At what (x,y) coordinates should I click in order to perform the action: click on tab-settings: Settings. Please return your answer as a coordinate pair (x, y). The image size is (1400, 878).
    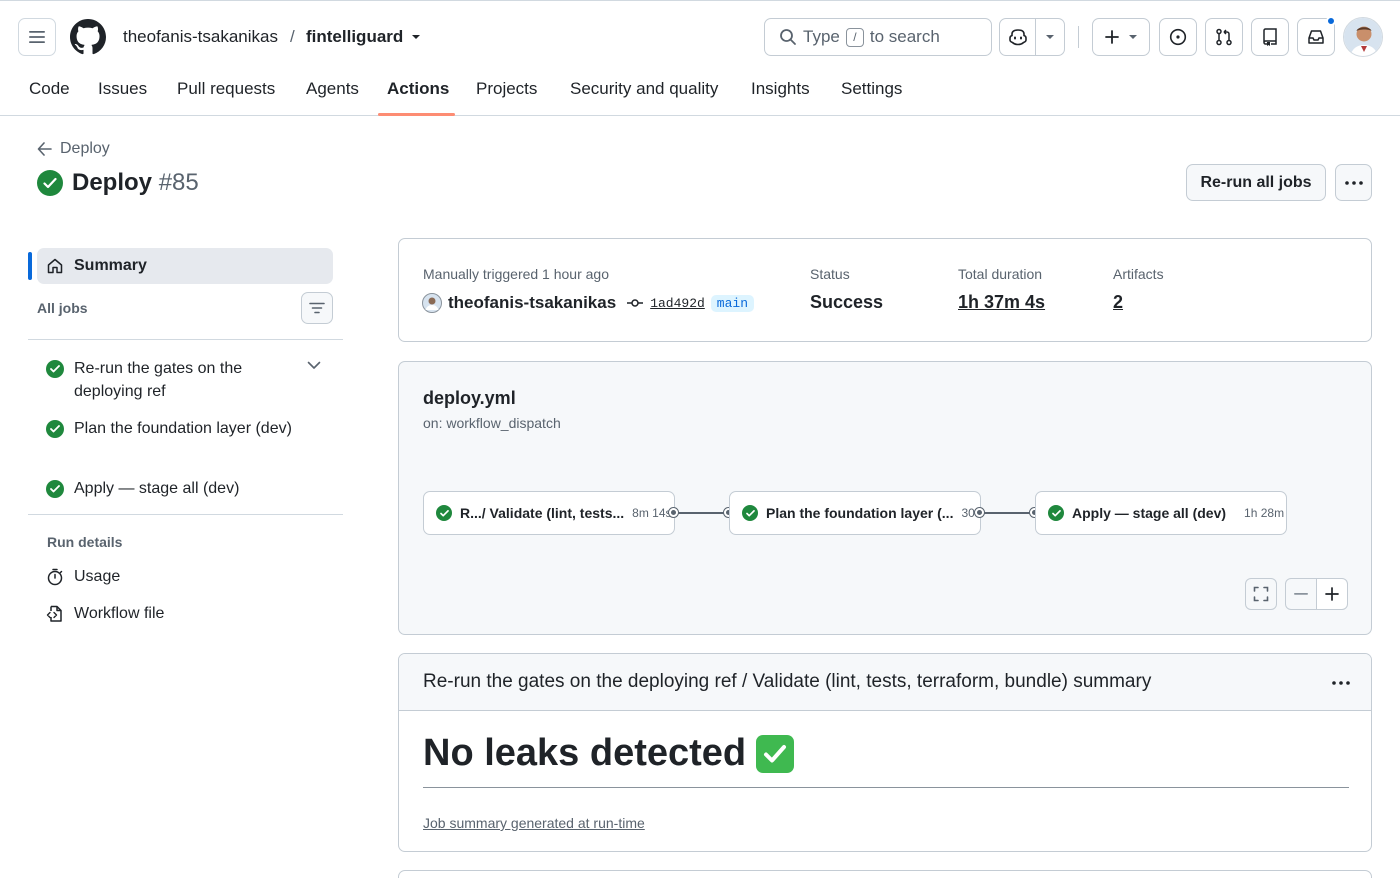
    Looking at the image, I should click on (871, 89).